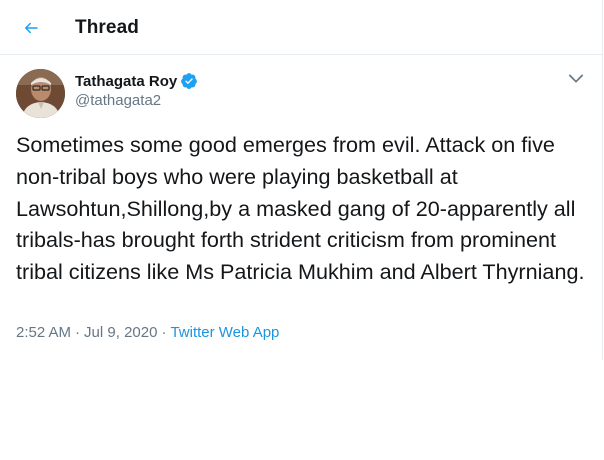 This screenshot has height=460, width=604. What do you see at coordinates (107, 27) in the screenshot?
I see `page-title: Thread` at bounding box center [107, 27].